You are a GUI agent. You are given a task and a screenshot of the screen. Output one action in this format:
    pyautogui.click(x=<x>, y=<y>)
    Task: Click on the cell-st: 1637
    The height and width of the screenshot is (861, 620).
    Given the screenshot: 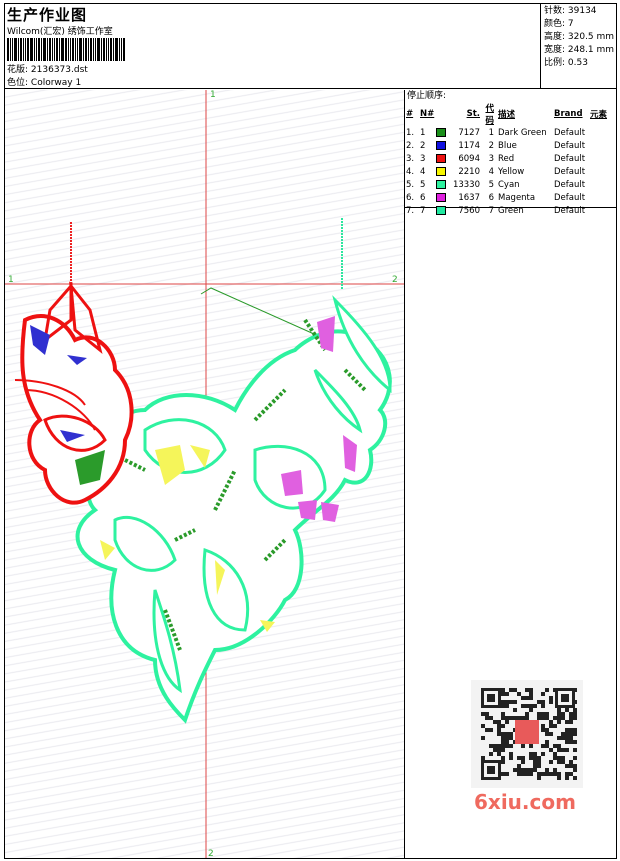 What is the action you would take?
    pyautogui.click(x=469, y=197)
    